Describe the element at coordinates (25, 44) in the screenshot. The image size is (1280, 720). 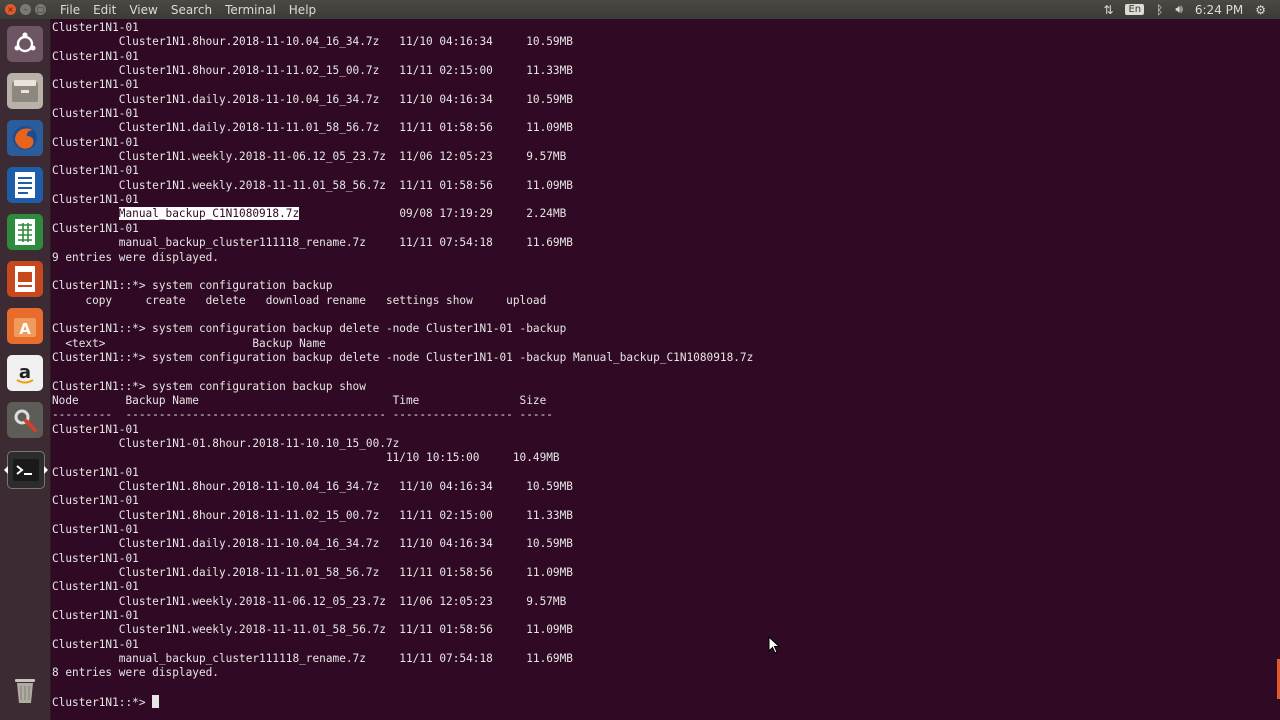
I see `ubuntu-dash-icon` at that location.